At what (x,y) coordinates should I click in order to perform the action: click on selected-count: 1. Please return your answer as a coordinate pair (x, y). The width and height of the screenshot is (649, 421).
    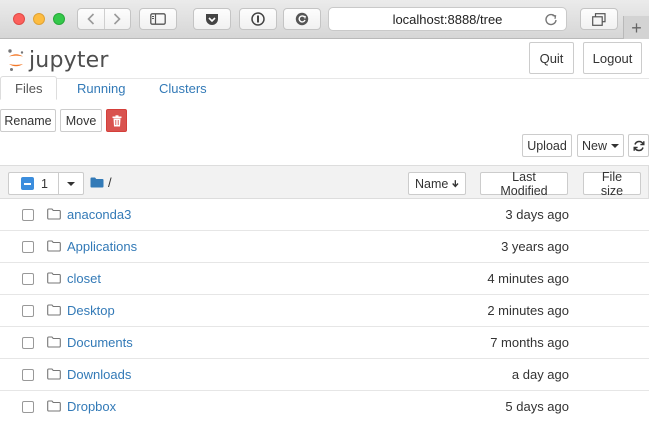
    Looking at the image, I should click on (44, 183).